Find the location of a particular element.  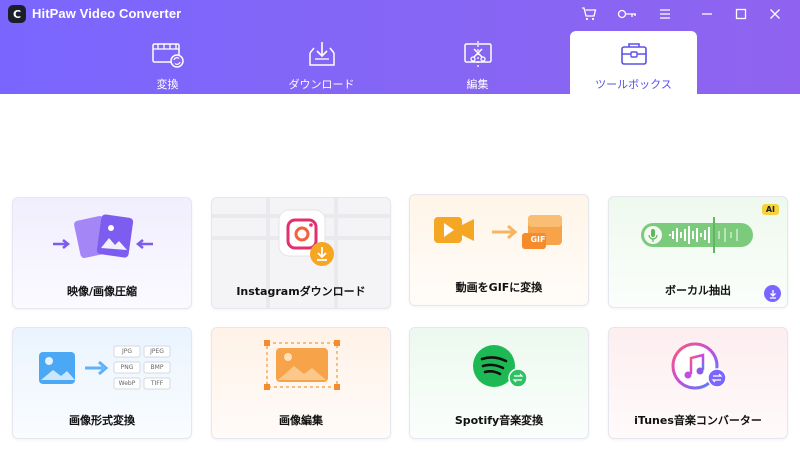

download-tray-icon is located at coordinates (321, 54).